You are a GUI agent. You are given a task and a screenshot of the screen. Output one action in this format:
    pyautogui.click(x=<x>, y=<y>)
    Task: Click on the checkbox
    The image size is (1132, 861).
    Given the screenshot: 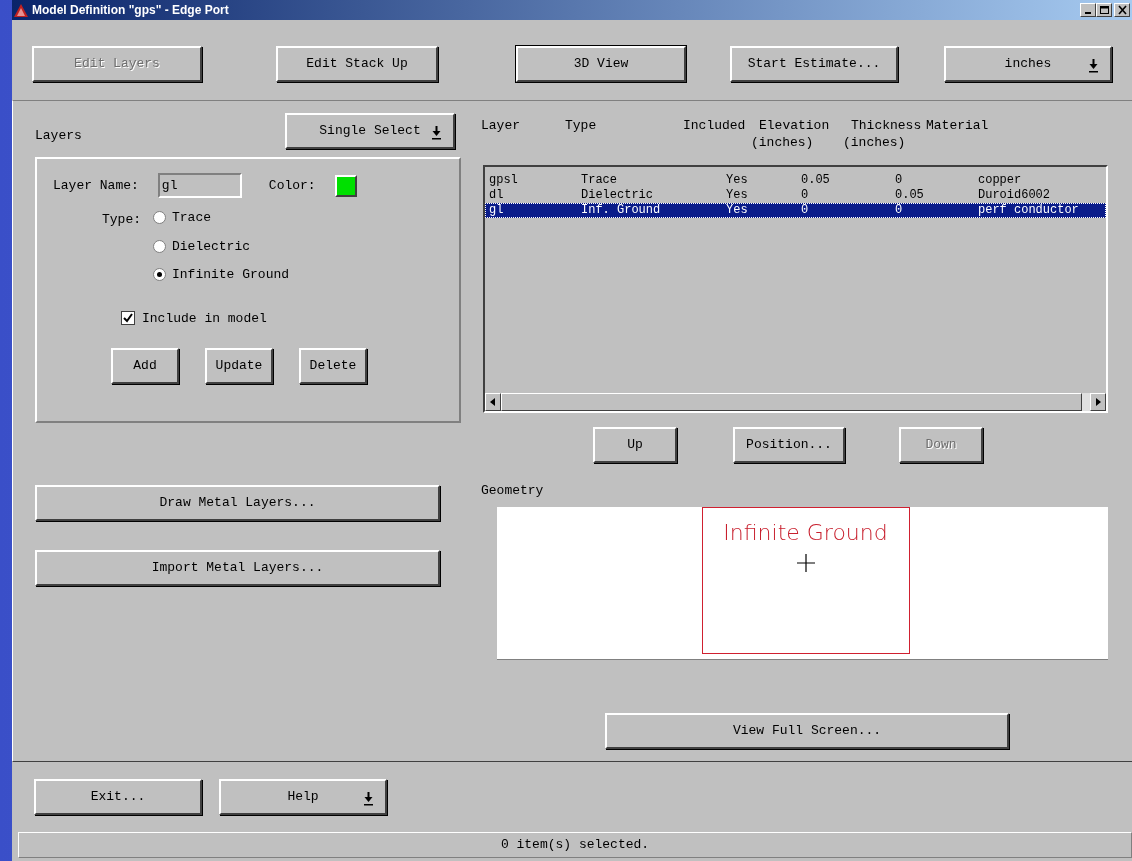 What is the action you would take?
    pyautogui.click(x=128, y=318)
    